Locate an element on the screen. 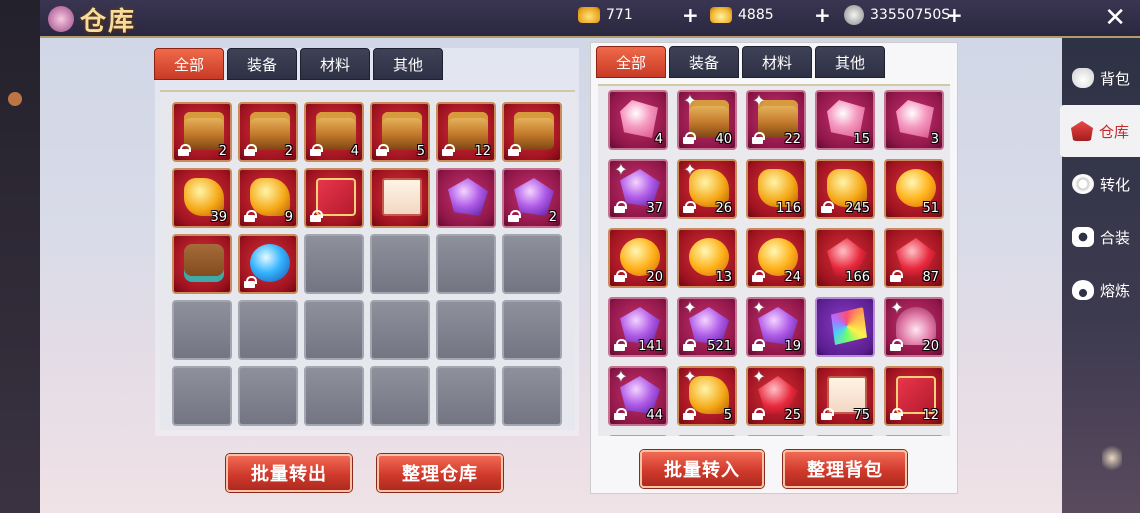  sidenav-item: 转化 is located at coordinates (1101, 184).